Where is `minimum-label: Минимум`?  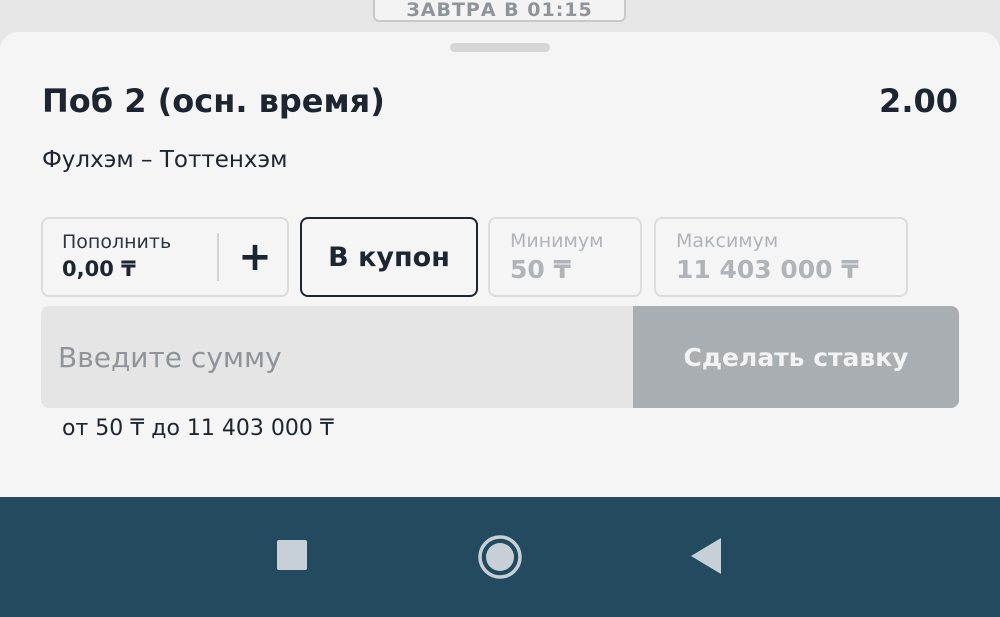 minimum-label: Минимум is located at coordinates (557, 241).